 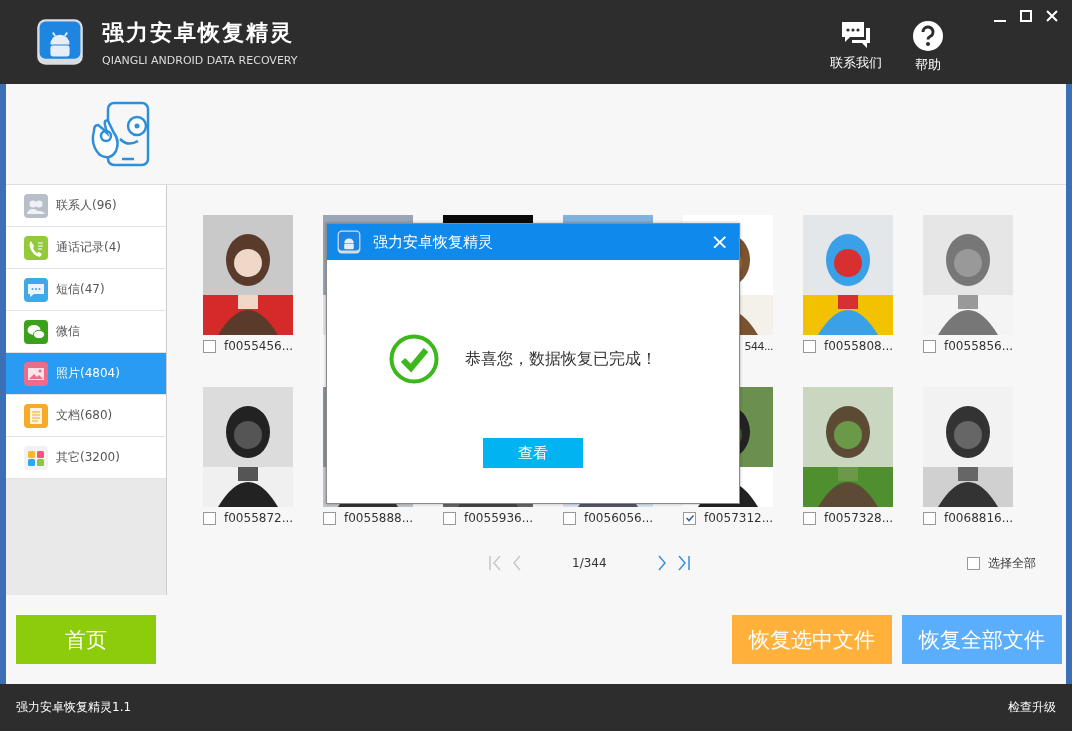 I want to click on contact-button: 联系我们, so click(x=856, y=47).